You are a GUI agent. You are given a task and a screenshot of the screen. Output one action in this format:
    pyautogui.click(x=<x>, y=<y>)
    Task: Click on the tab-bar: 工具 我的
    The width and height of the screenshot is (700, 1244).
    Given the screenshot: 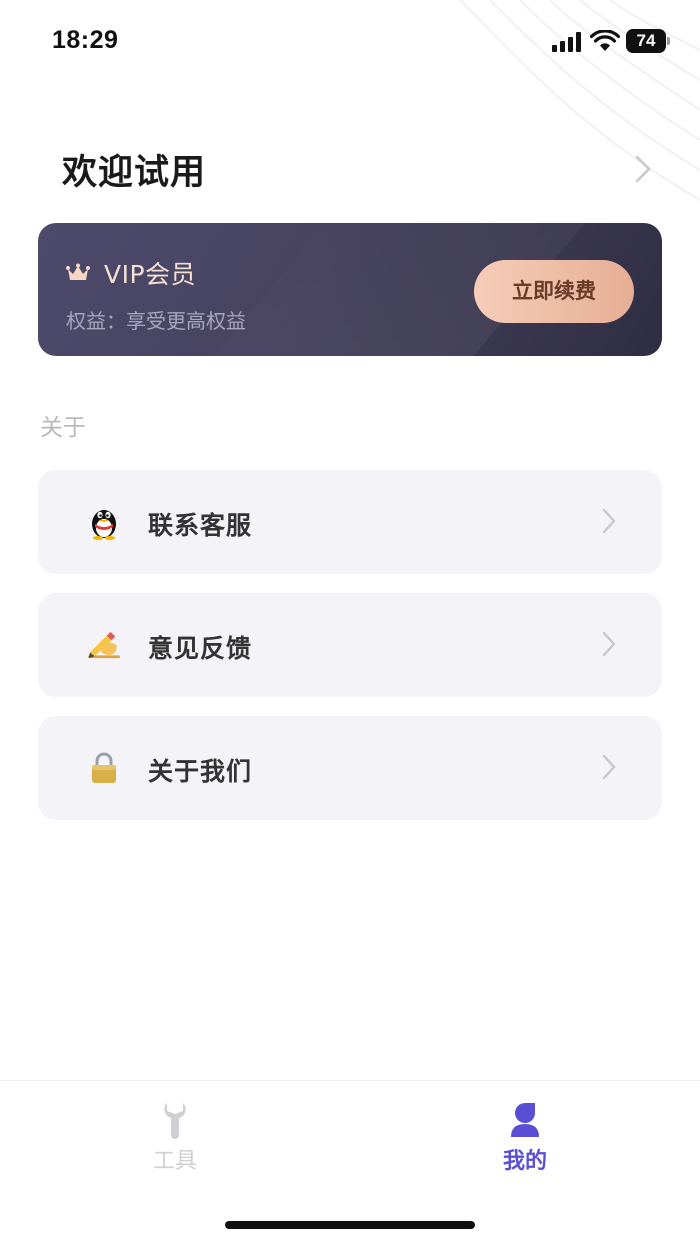 What is the action you would take?
    pyautogui.click(x=350, y=1162)
    